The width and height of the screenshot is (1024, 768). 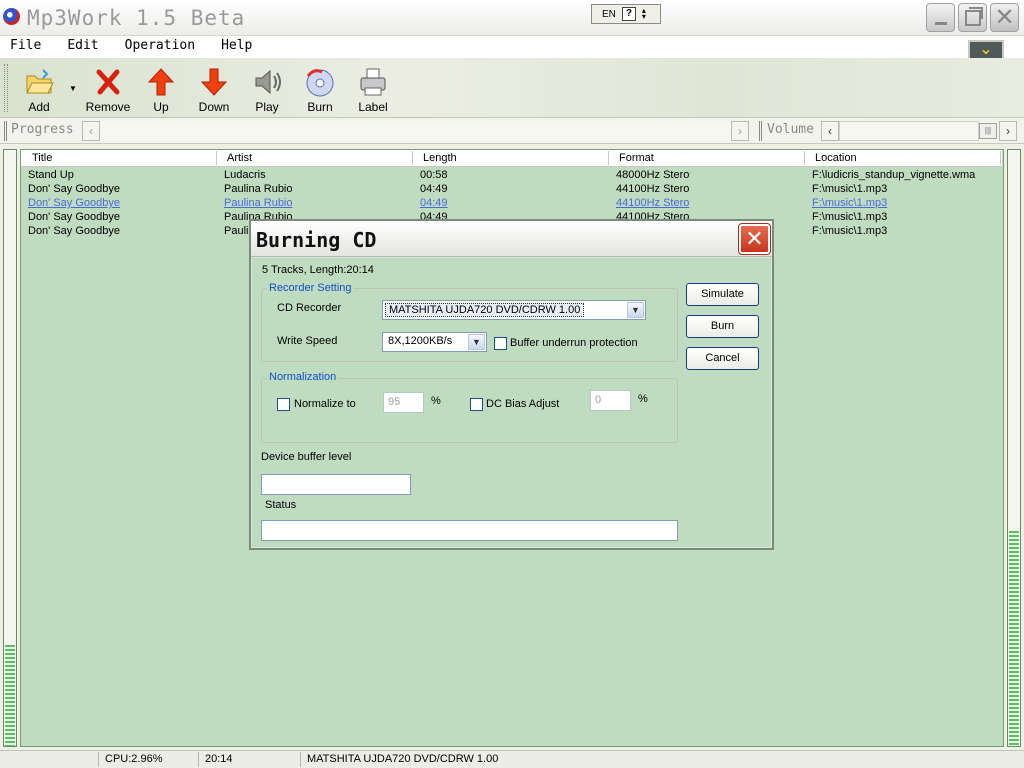 I want to click on menu-help: Help, so click(x=239, y=47).